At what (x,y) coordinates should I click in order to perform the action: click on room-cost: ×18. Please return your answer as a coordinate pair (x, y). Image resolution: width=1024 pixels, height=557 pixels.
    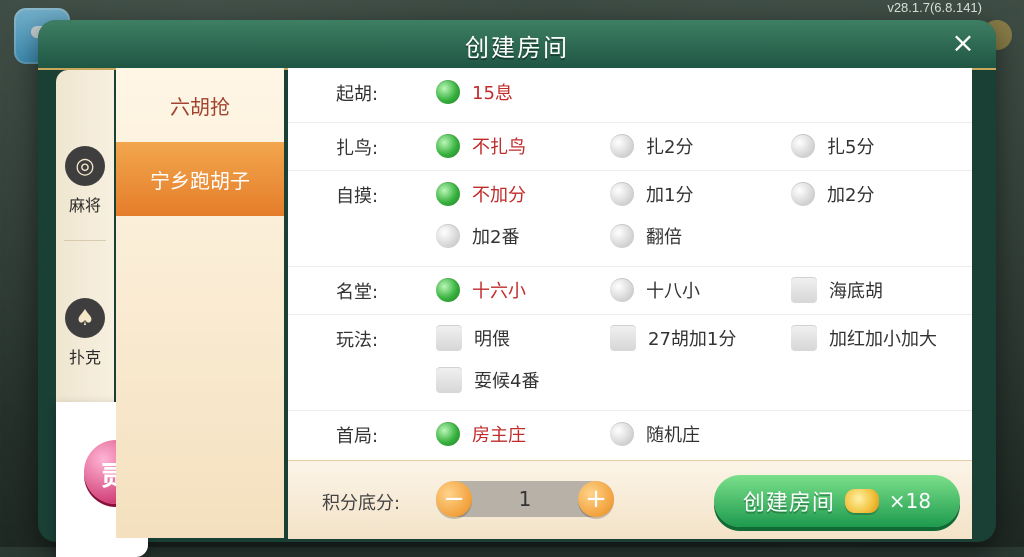
    Looking at the image, I should click on (910, 501).